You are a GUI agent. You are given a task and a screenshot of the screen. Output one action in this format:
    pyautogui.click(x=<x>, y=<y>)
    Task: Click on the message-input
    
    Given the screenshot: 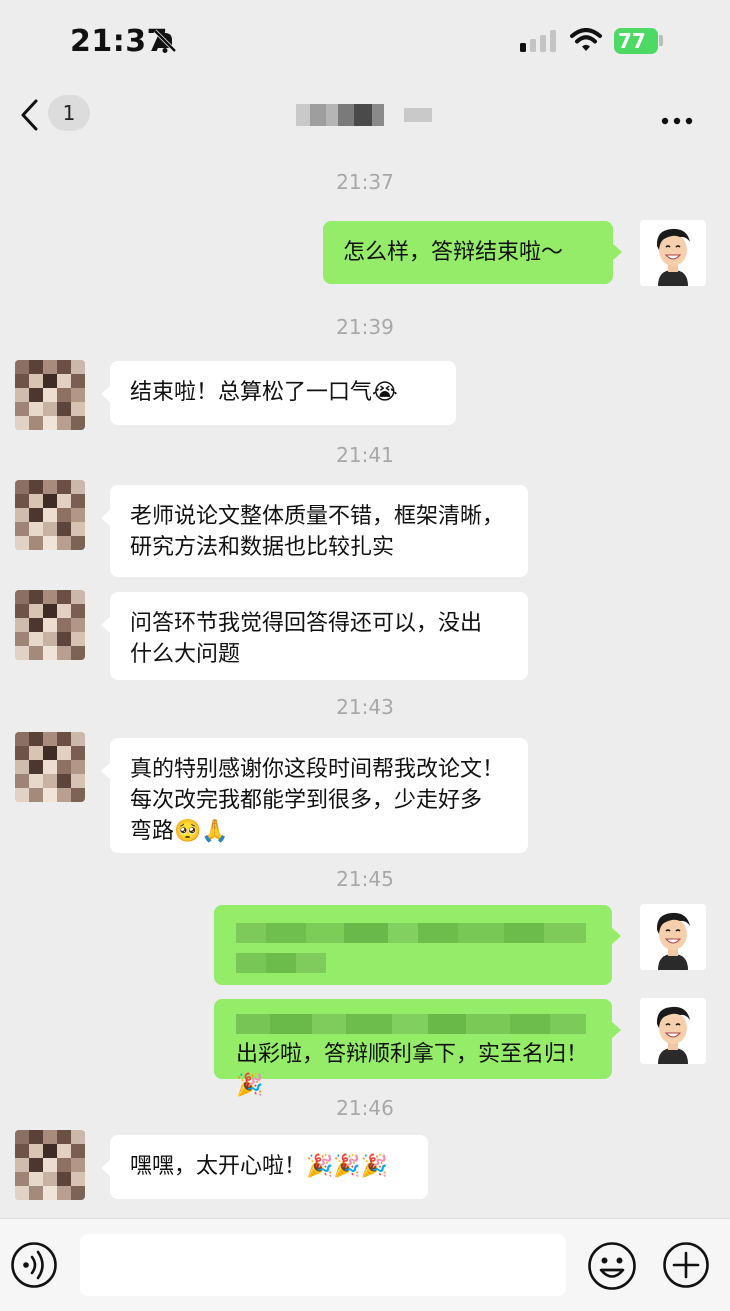 What is the action you would take?
    pyautogui.click(x=323, y=1265)
    